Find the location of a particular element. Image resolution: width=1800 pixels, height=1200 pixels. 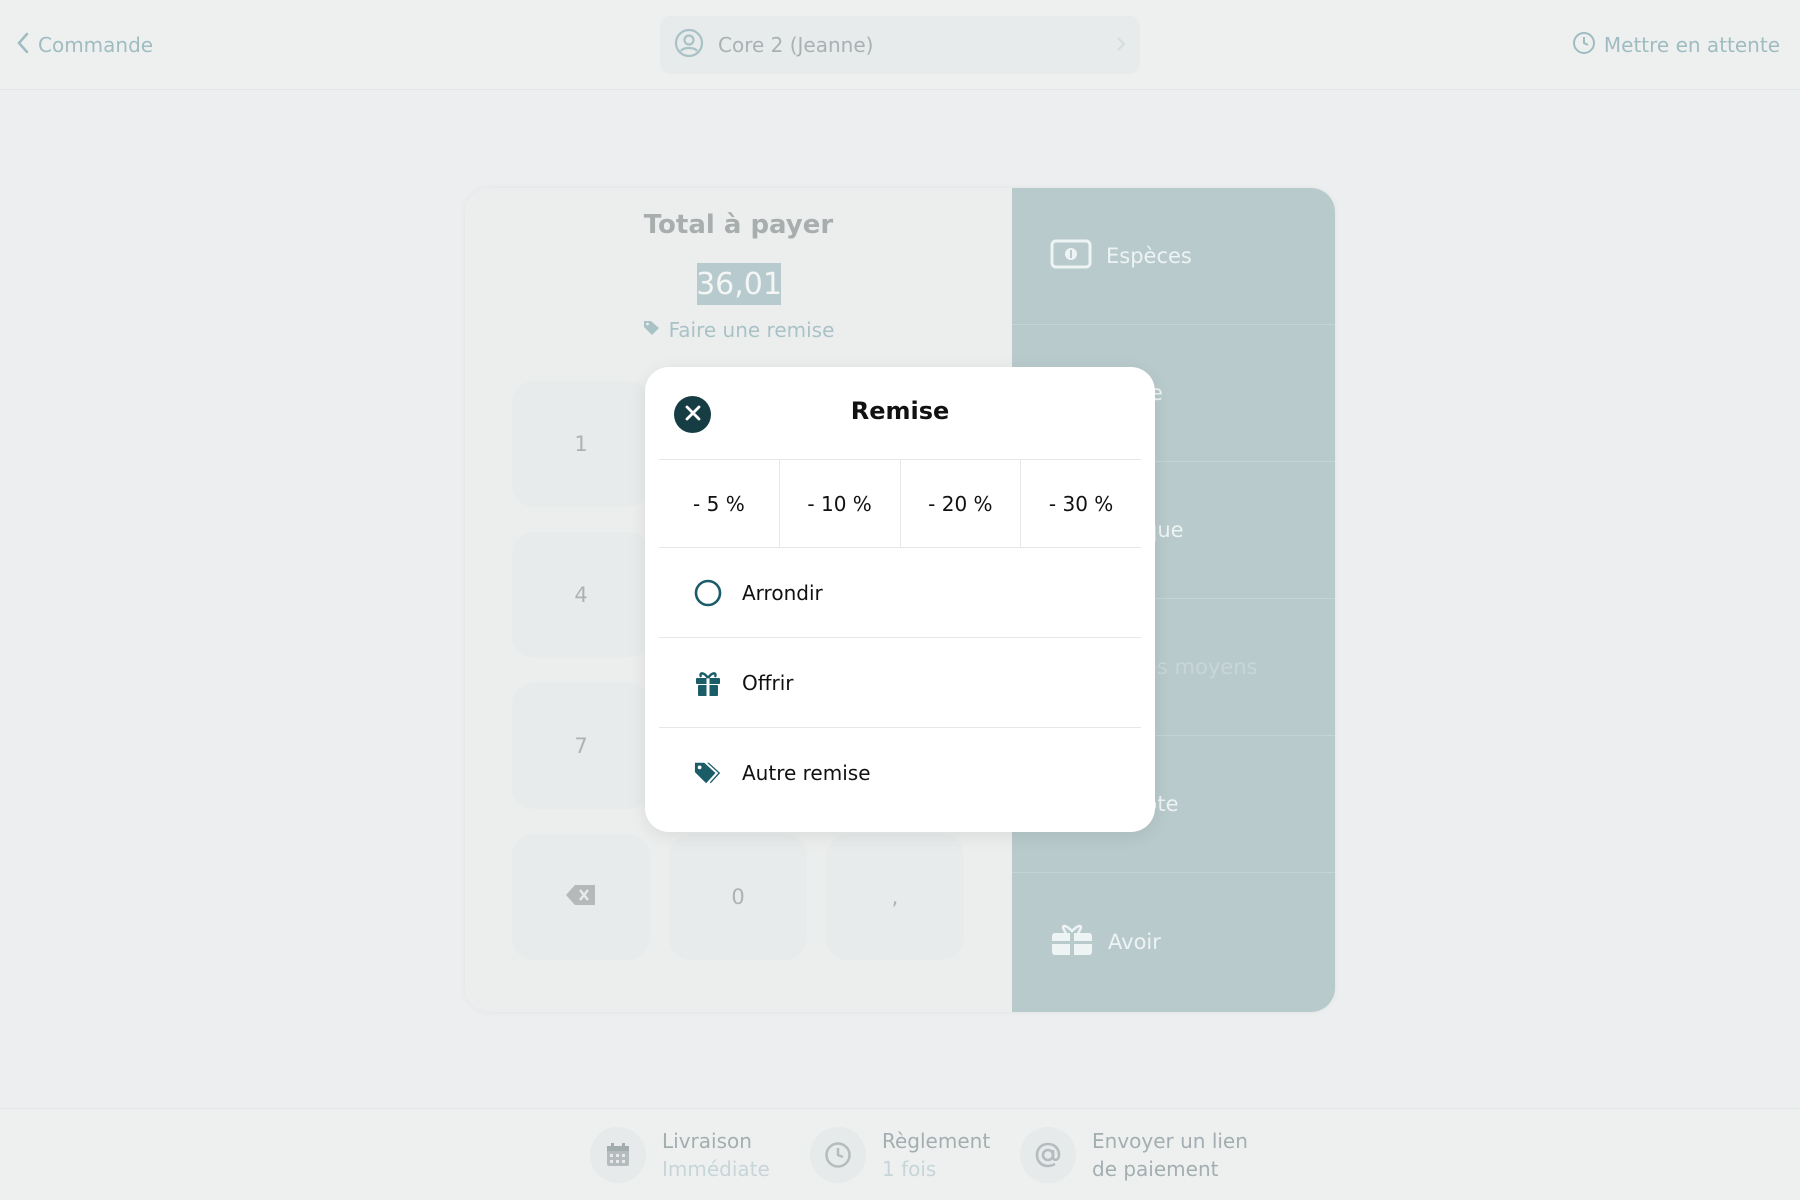

method-credit: Avoir is located at coordinates (1173, 941).